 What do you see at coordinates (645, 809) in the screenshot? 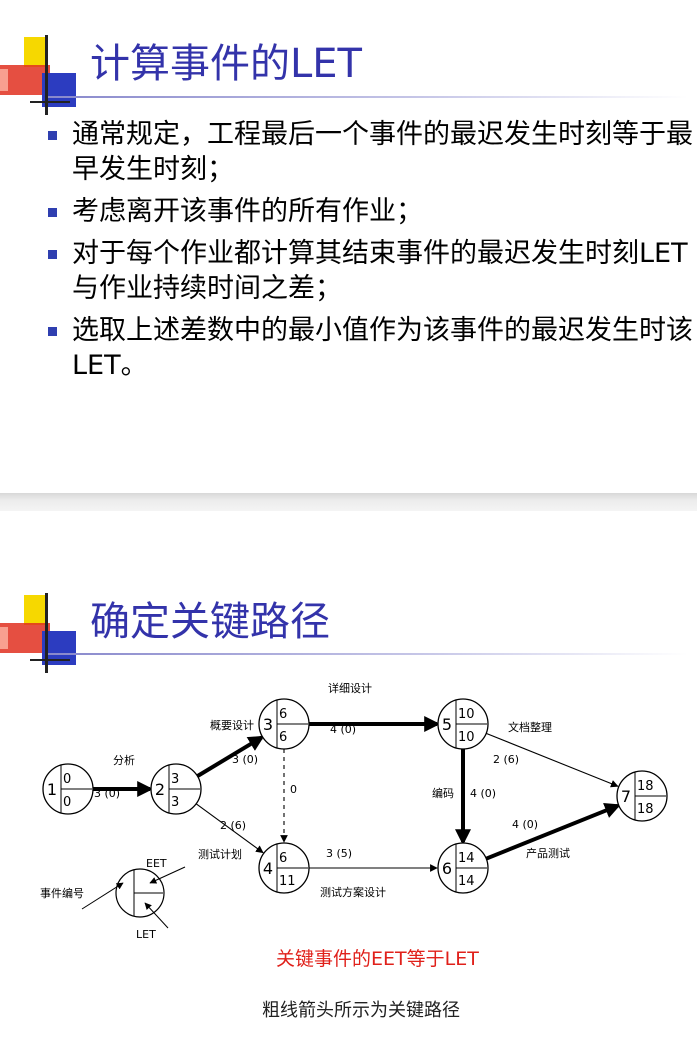
I see `event-let: 18` at bounding box center [645, 809].